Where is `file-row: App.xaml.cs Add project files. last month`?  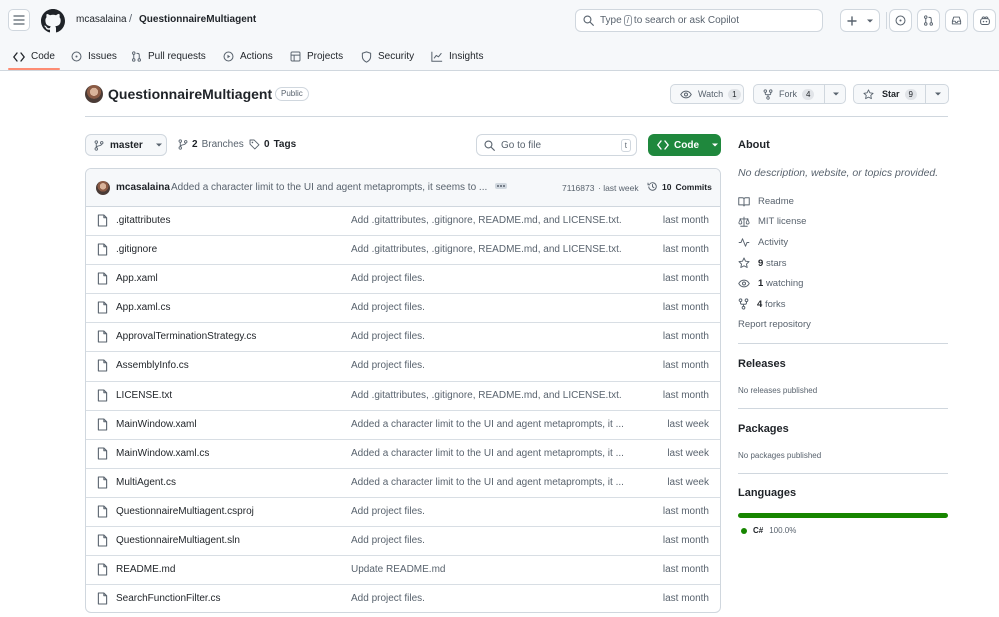
file-row: App.xaml.cs Add project files. last month is located at coordinates (403, 309).